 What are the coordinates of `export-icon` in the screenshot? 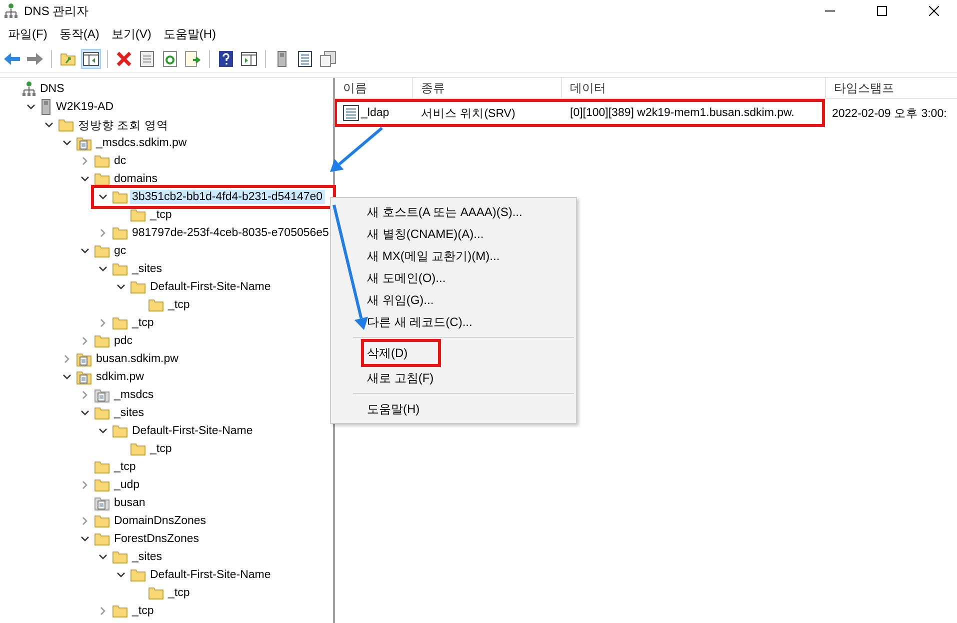 It's located at (193, 59).